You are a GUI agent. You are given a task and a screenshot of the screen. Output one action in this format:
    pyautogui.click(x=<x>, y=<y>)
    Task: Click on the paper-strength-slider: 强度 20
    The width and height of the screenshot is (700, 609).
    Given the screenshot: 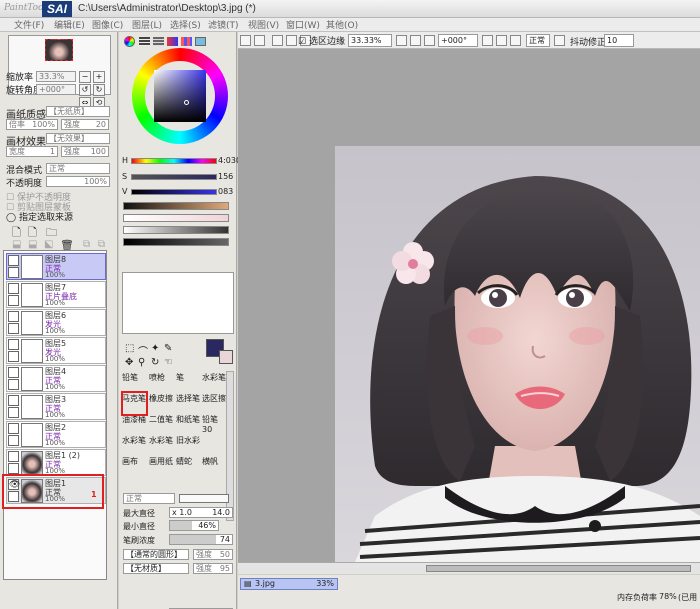 What is the action you would take?
    pyautogui.click(x=85, y=124)
    